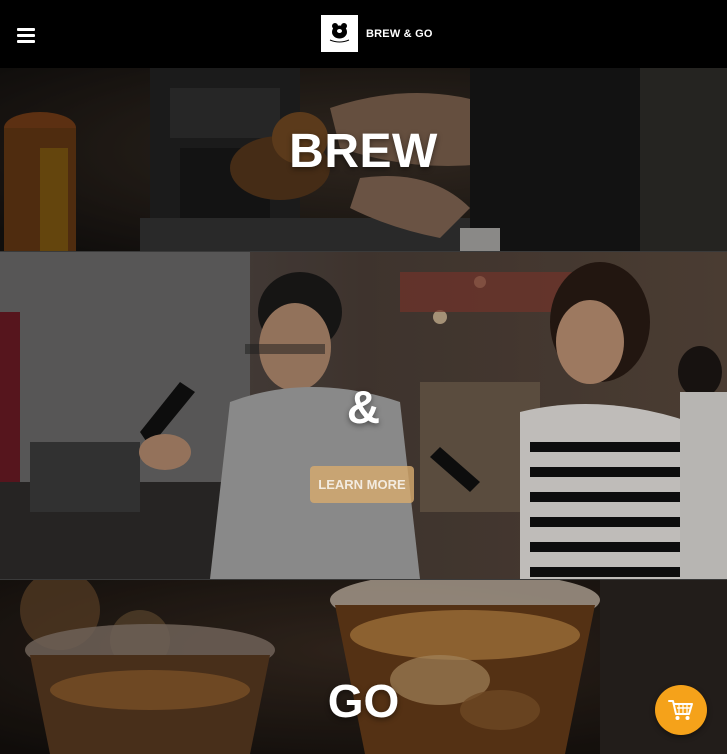  I want to click on hamburger-menu-icon, so click(26, 36).